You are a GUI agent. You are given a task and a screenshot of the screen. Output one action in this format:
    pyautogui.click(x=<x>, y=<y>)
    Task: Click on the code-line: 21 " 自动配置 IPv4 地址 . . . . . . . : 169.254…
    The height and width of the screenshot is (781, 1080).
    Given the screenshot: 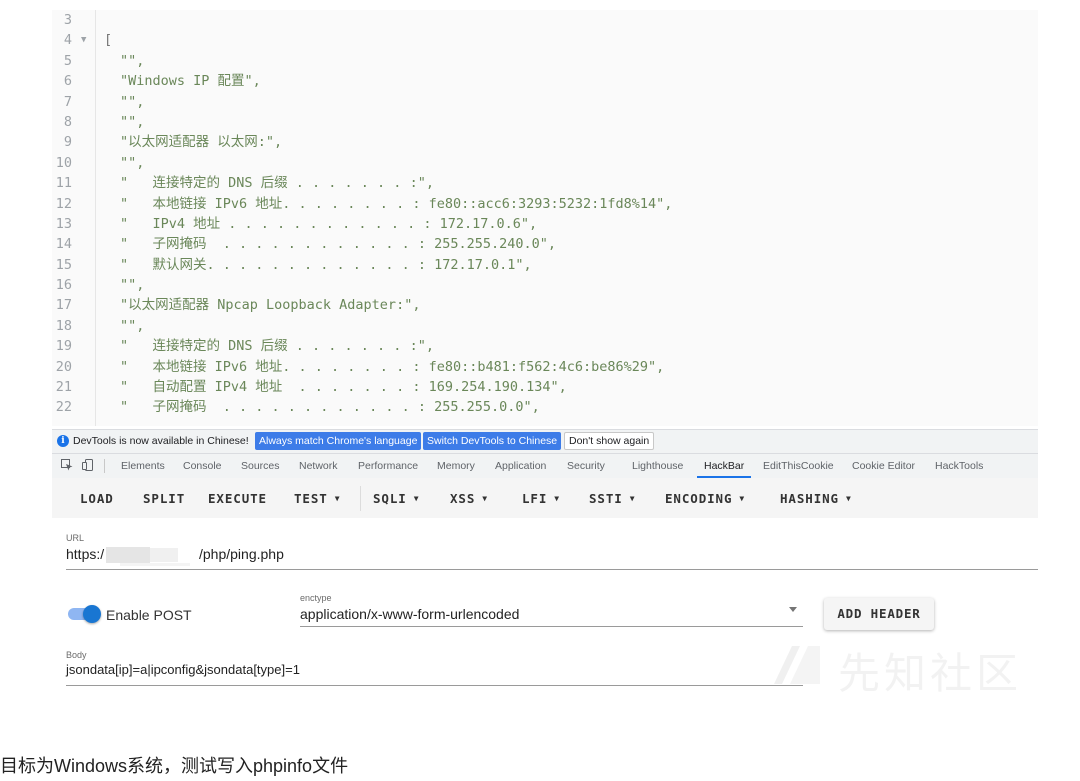 What is the action you would take?
    pyautogui.click(x=545, y=387)
    